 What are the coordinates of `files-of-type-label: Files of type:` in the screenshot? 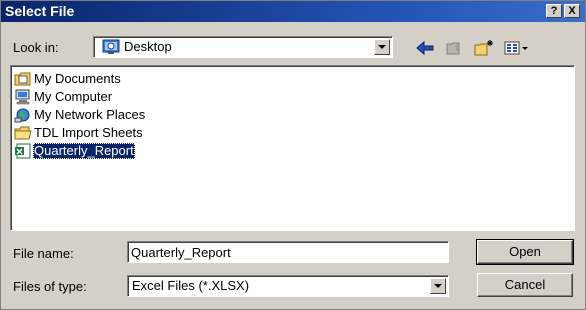 It's located at (50, 286).